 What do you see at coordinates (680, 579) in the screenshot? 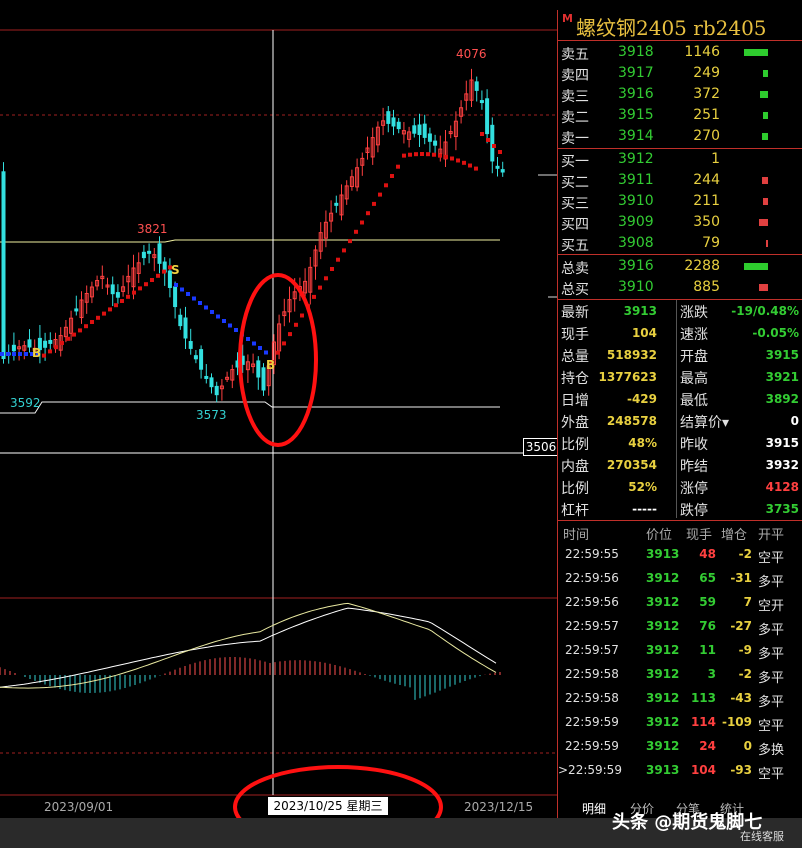
I see `trade-row: 22:59:56 3912 65 -31 多平` at bounding box center [680, 579].